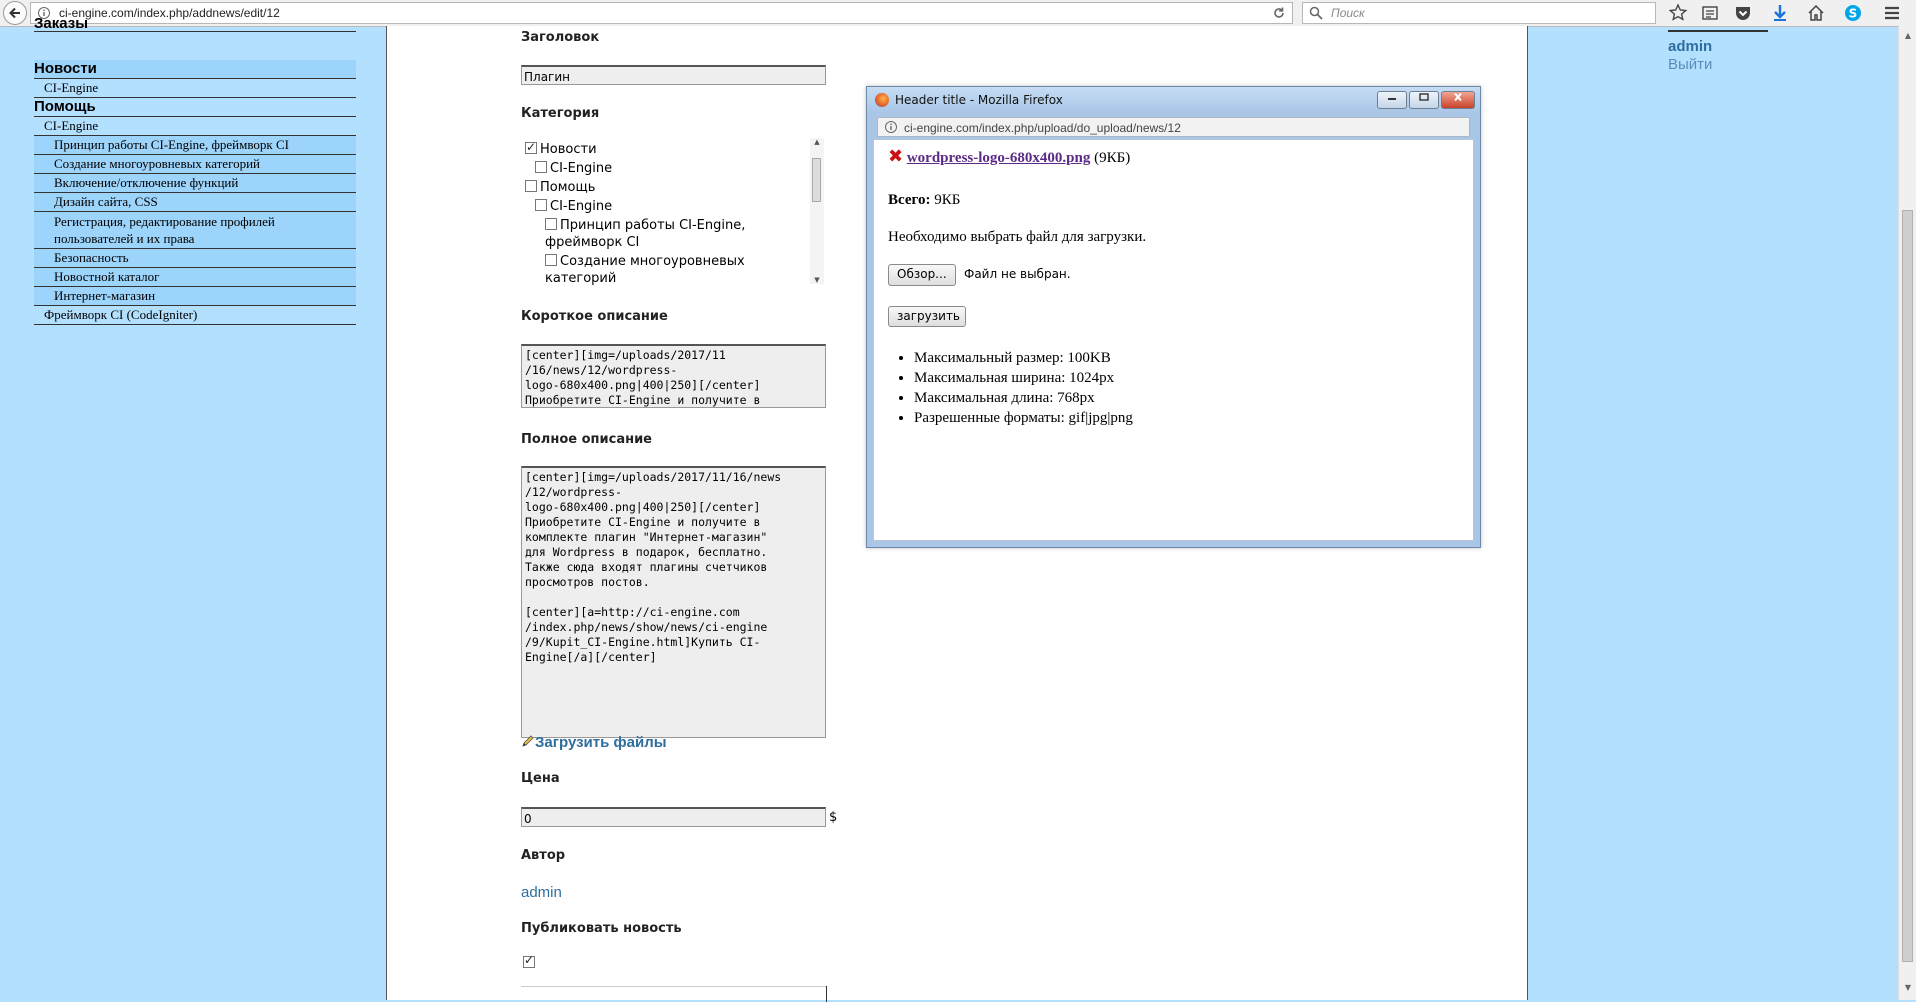 The image size is (1916, 1002). I want to click on info-icon, so click(891, 127).